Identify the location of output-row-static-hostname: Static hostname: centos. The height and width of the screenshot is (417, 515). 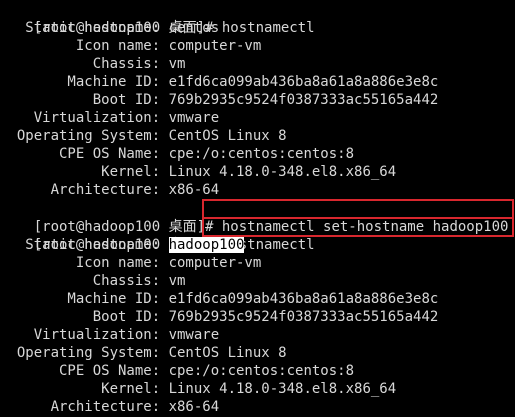
(109, 28).